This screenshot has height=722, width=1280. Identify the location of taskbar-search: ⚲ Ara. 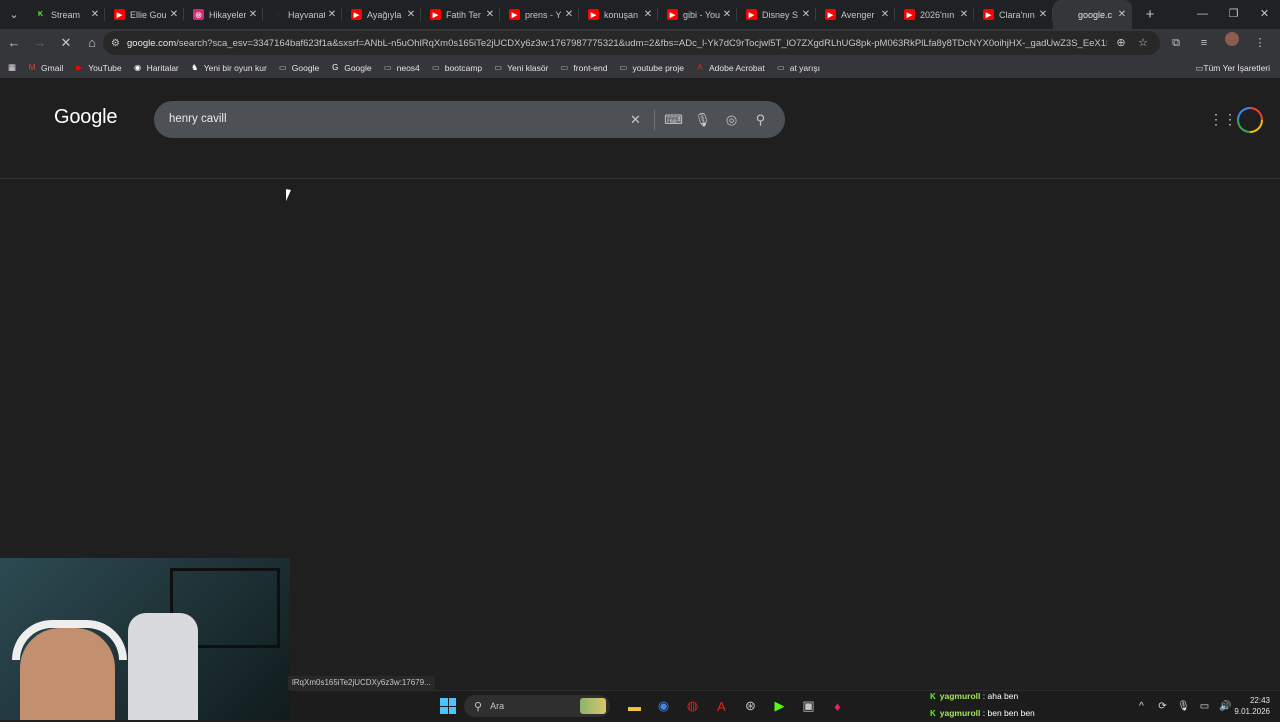
(537, 706).